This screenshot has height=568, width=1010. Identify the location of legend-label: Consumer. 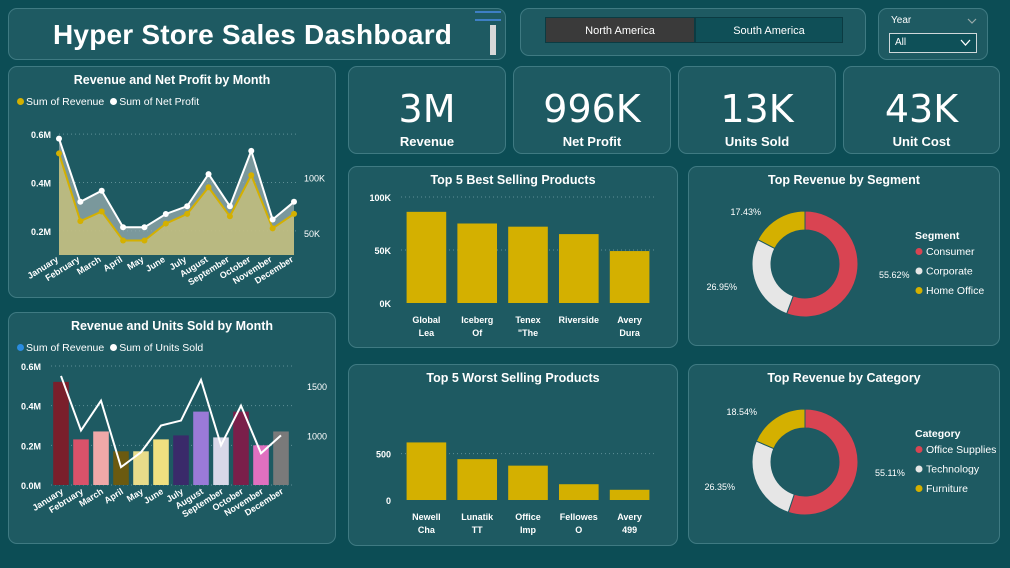
(950, 252).